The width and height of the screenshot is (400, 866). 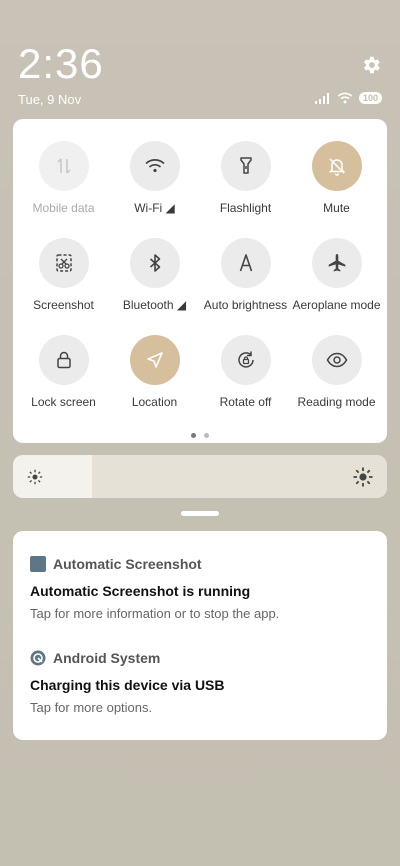 What do you see at coordinates (245, 208) in the screenshot?
I see `toggle-label: Flashlight` at bounding box center [245, 208].